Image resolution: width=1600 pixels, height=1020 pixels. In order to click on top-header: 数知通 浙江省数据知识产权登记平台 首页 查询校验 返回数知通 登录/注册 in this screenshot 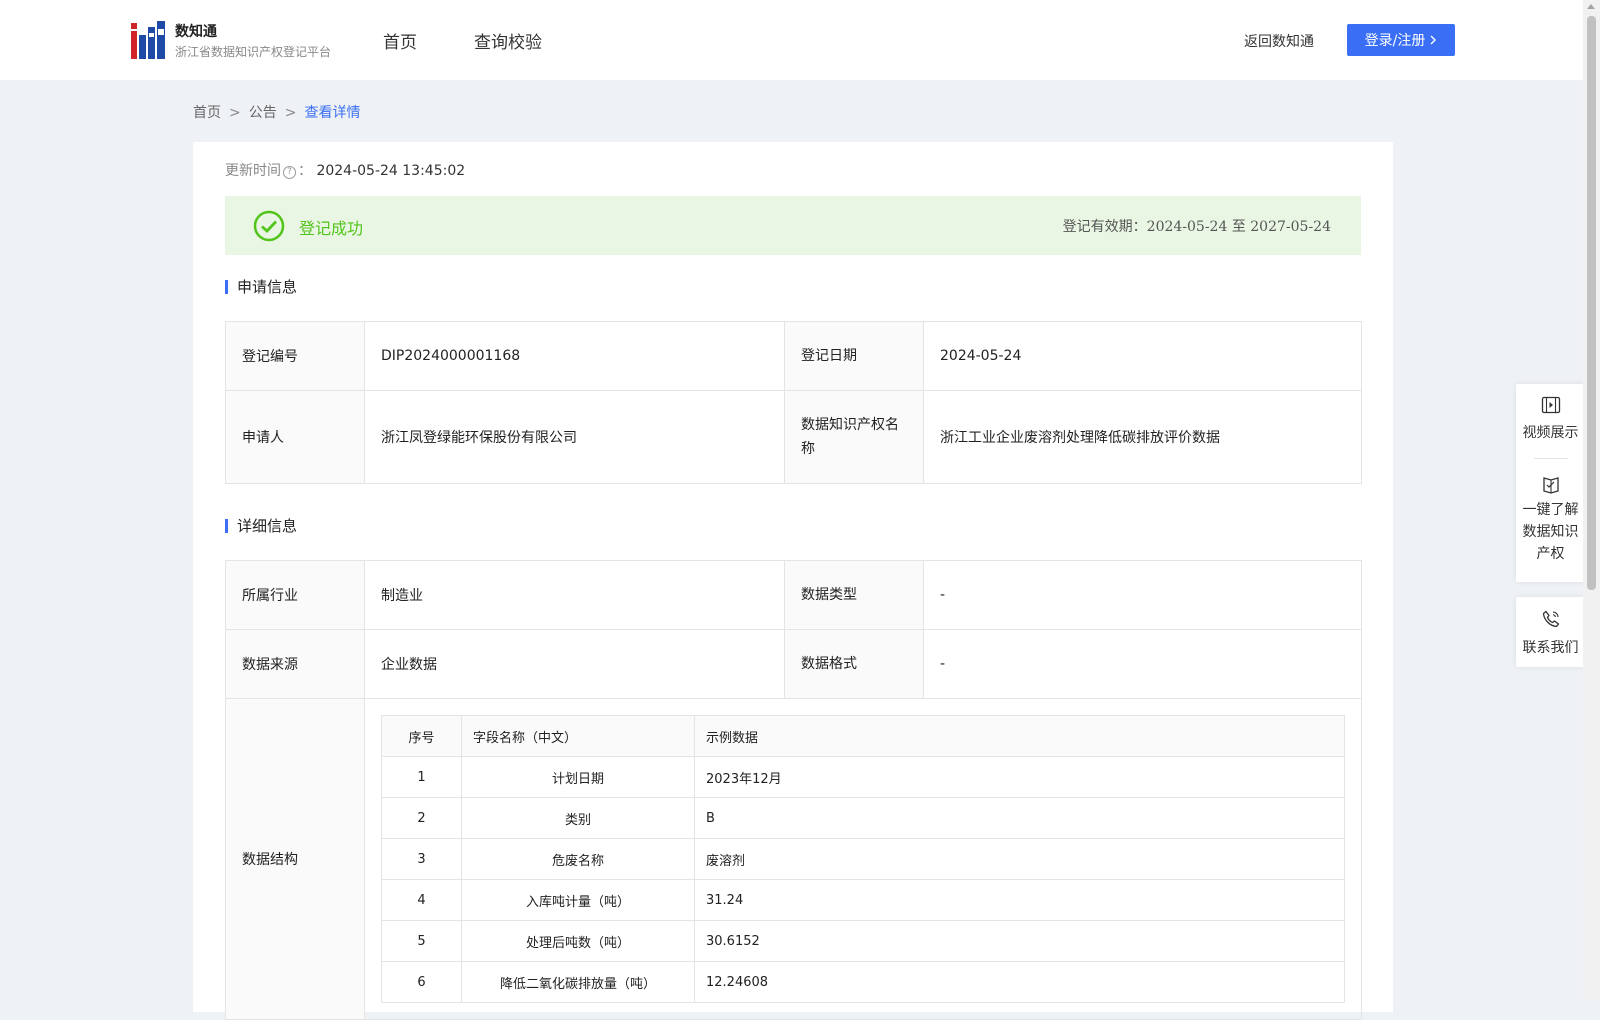, I will do `click(791, 40)`.